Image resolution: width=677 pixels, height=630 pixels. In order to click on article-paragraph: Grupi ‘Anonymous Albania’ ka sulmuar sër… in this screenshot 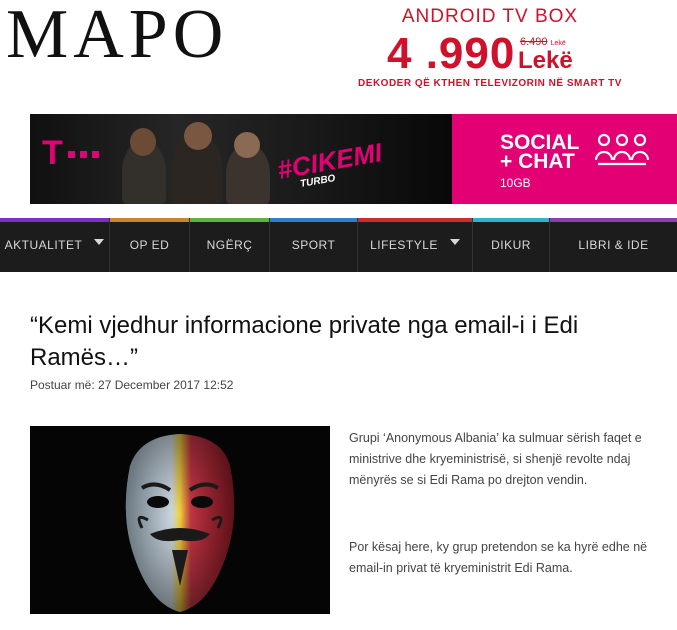, I will do `click(495, 459)`.